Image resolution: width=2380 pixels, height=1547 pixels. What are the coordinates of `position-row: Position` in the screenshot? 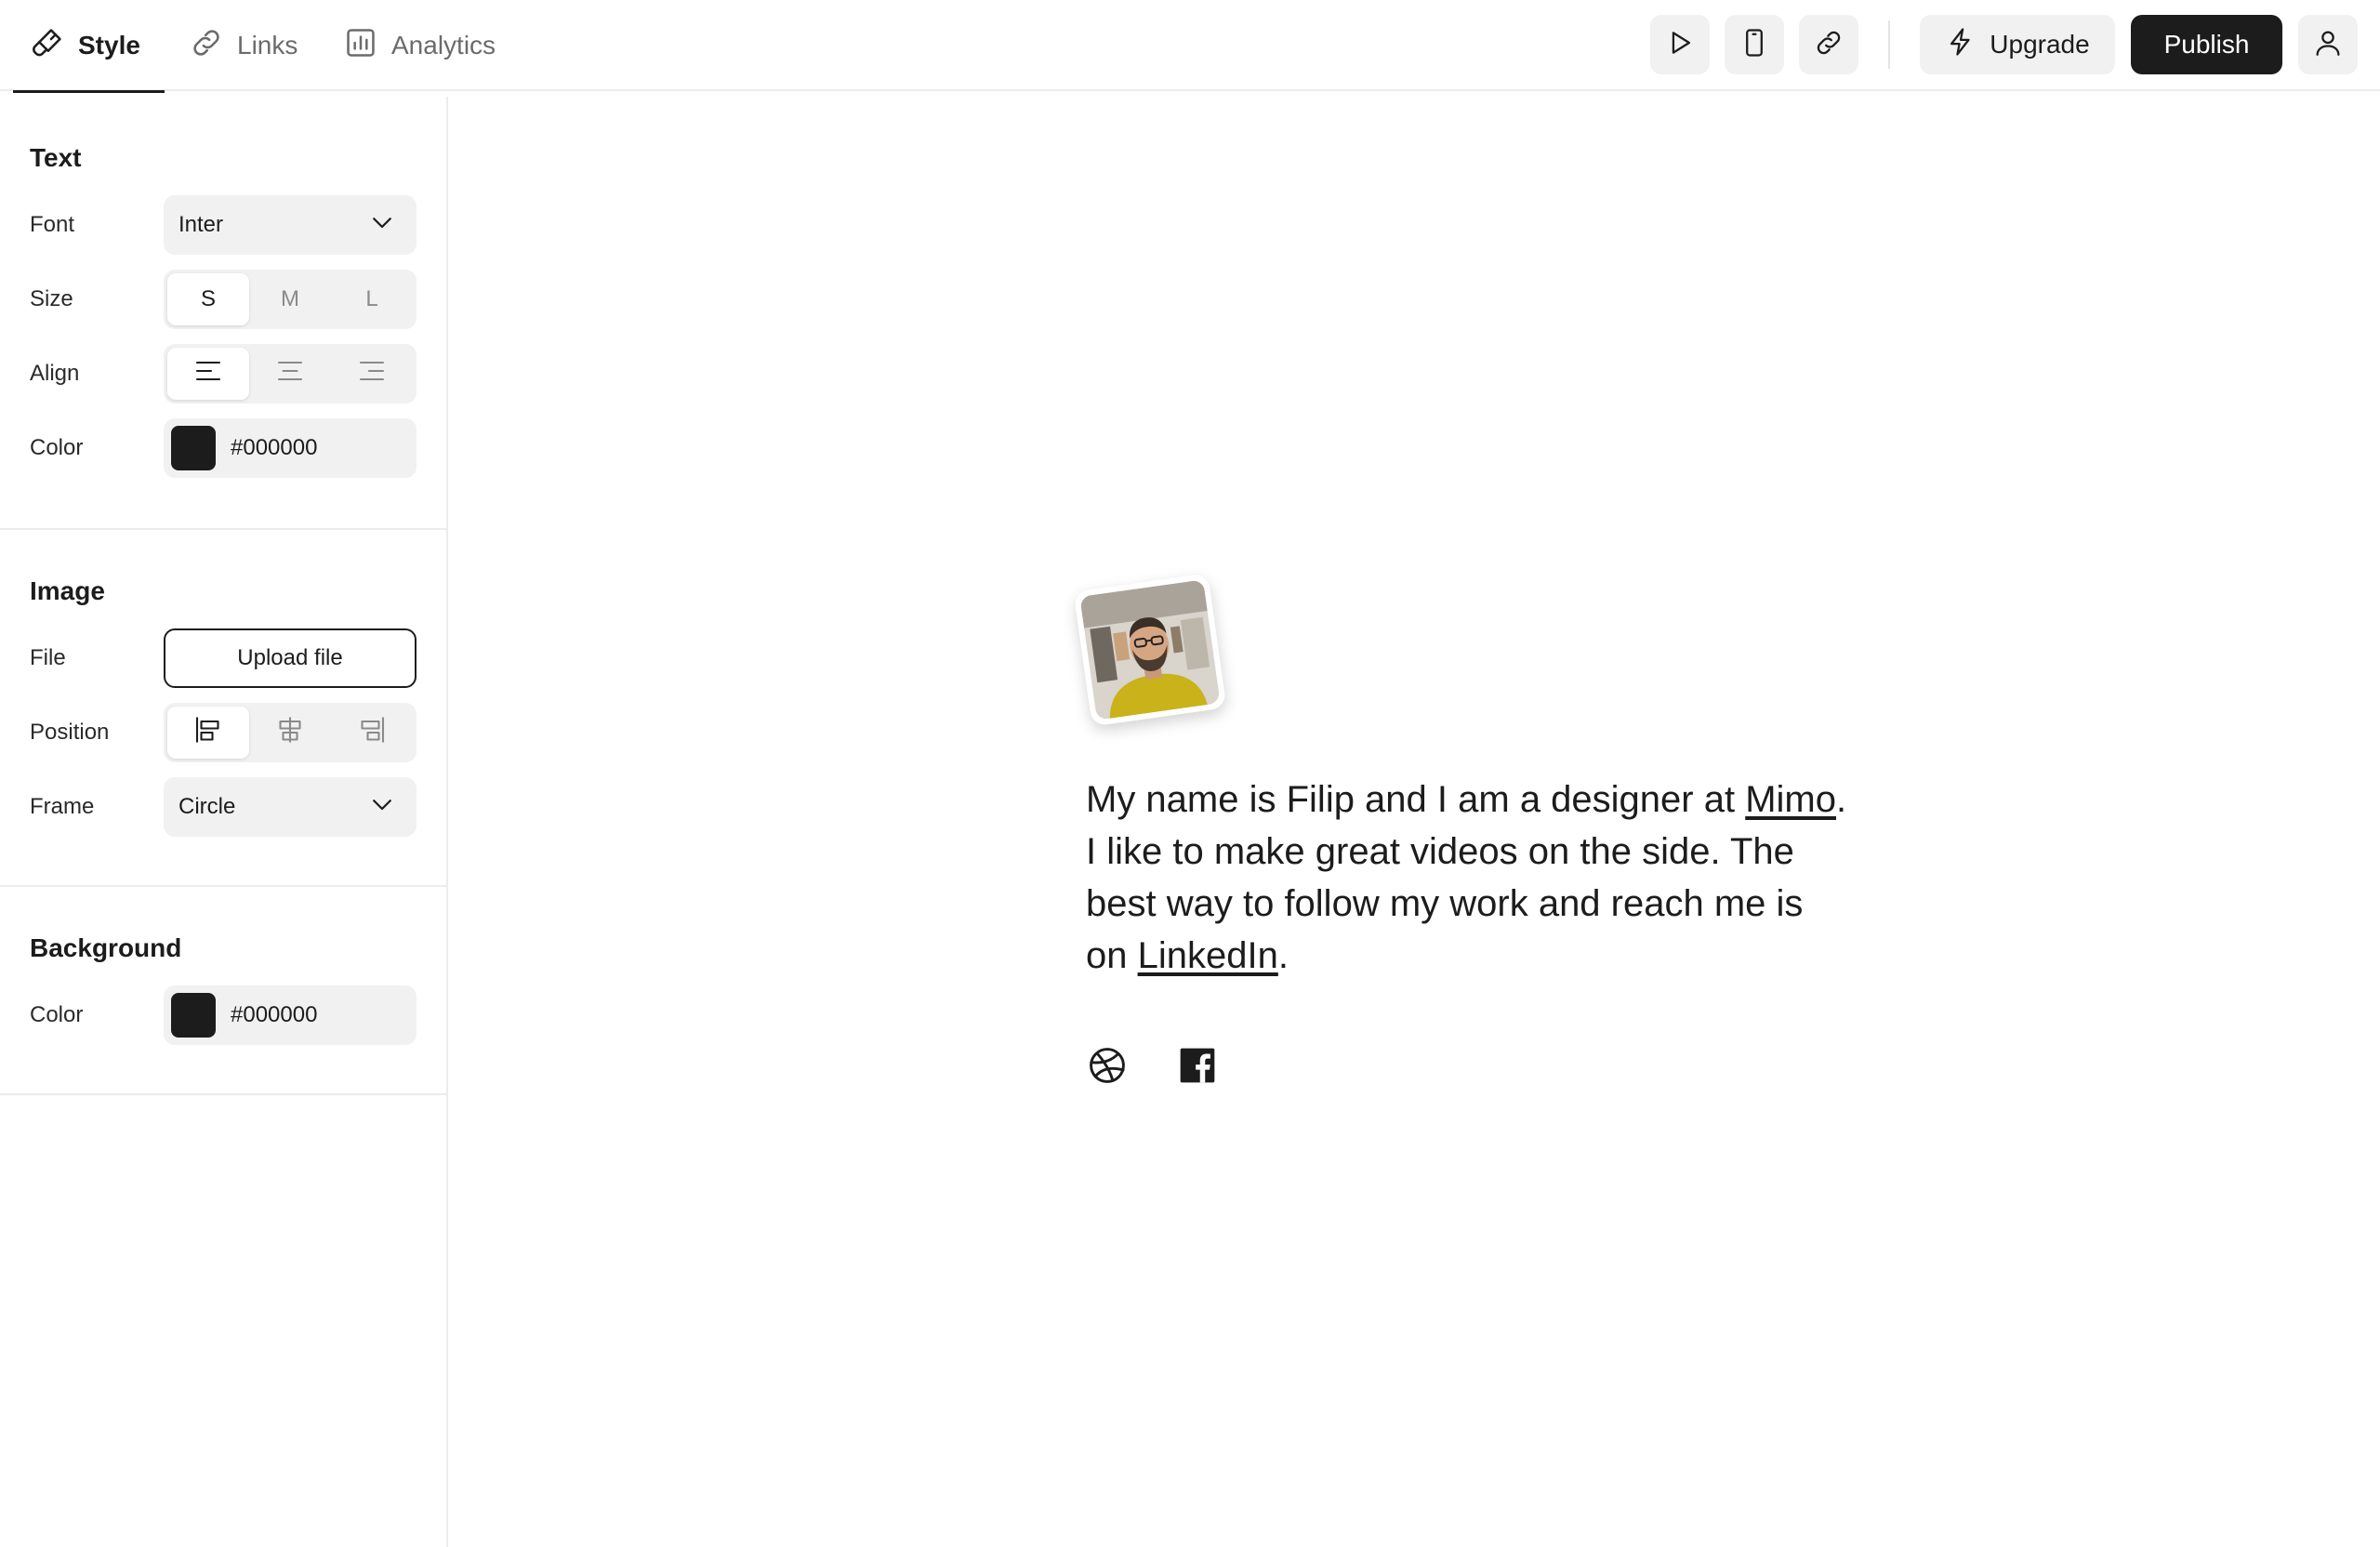 It's located at (223, 732).